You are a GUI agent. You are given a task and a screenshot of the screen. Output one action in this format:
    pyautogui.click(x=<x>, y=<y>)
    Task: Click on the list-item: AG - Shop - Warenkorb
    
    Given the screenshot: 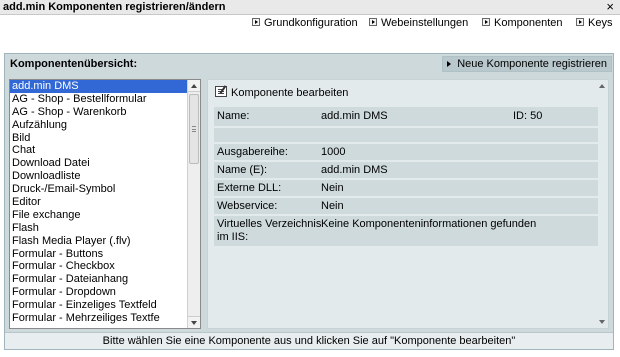 What is the action you would take?
    pyautogui.click(x=99, y=112)
    